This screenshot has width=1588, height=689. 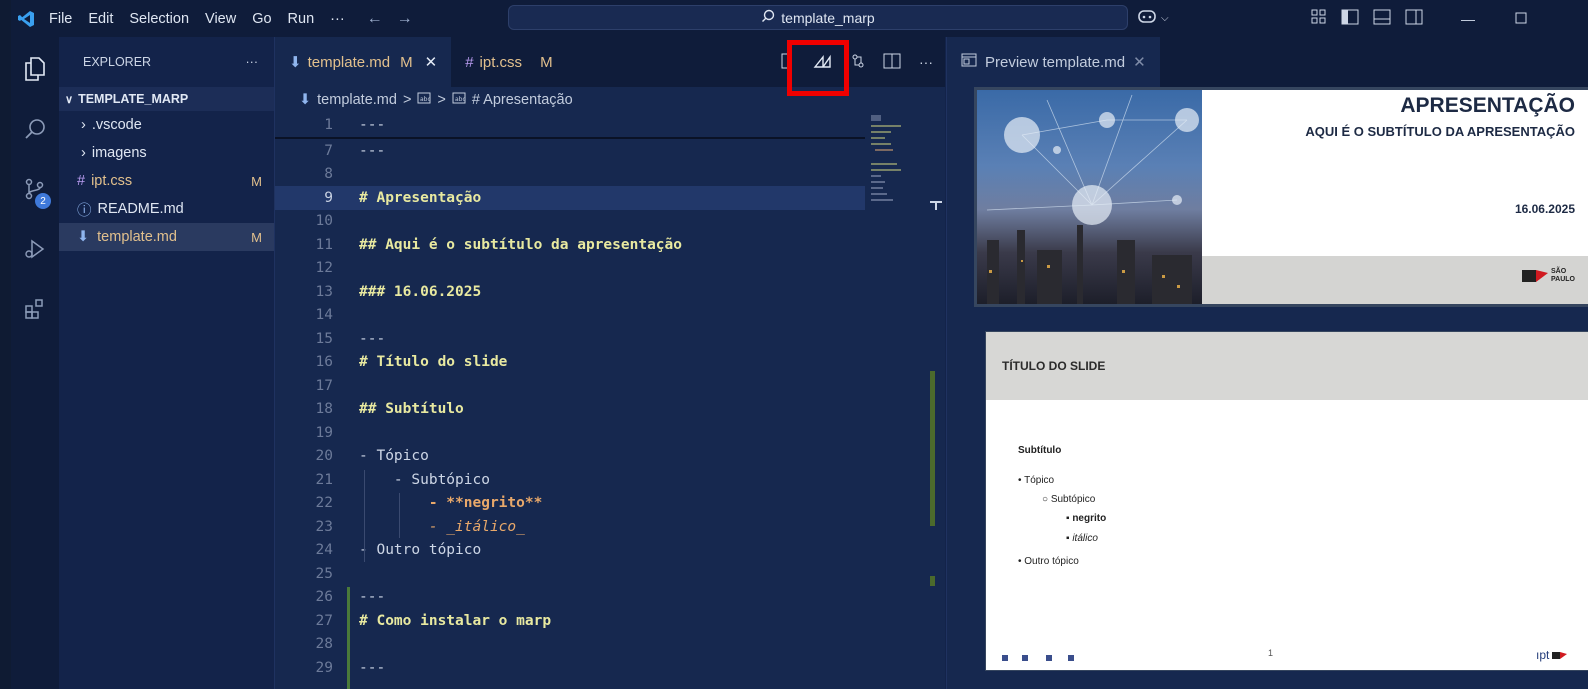 What do you see at coordinates (1543, 655) in the screenshot?
I see `ipt-logo-text: ıpt` at bounding box center [1543, 655].